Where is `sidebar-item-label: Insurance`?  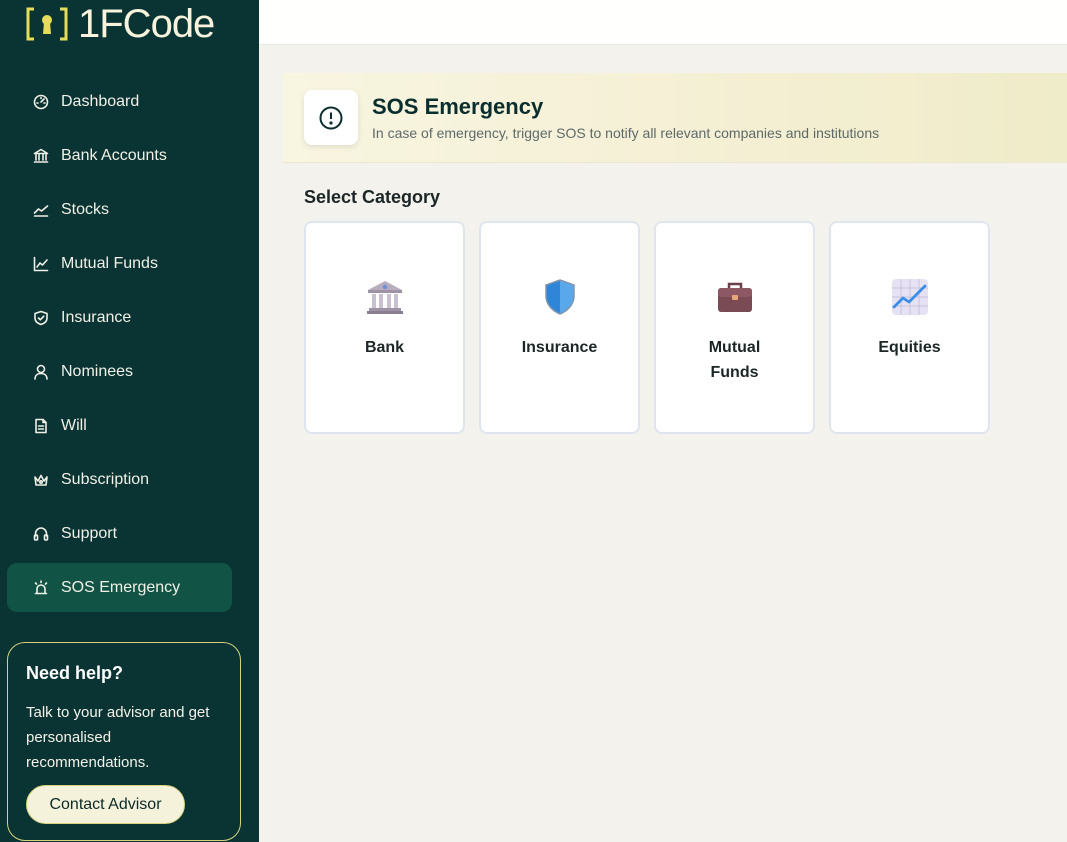 sidebar-item-label: Insurance is located at coordinates (96, 317).